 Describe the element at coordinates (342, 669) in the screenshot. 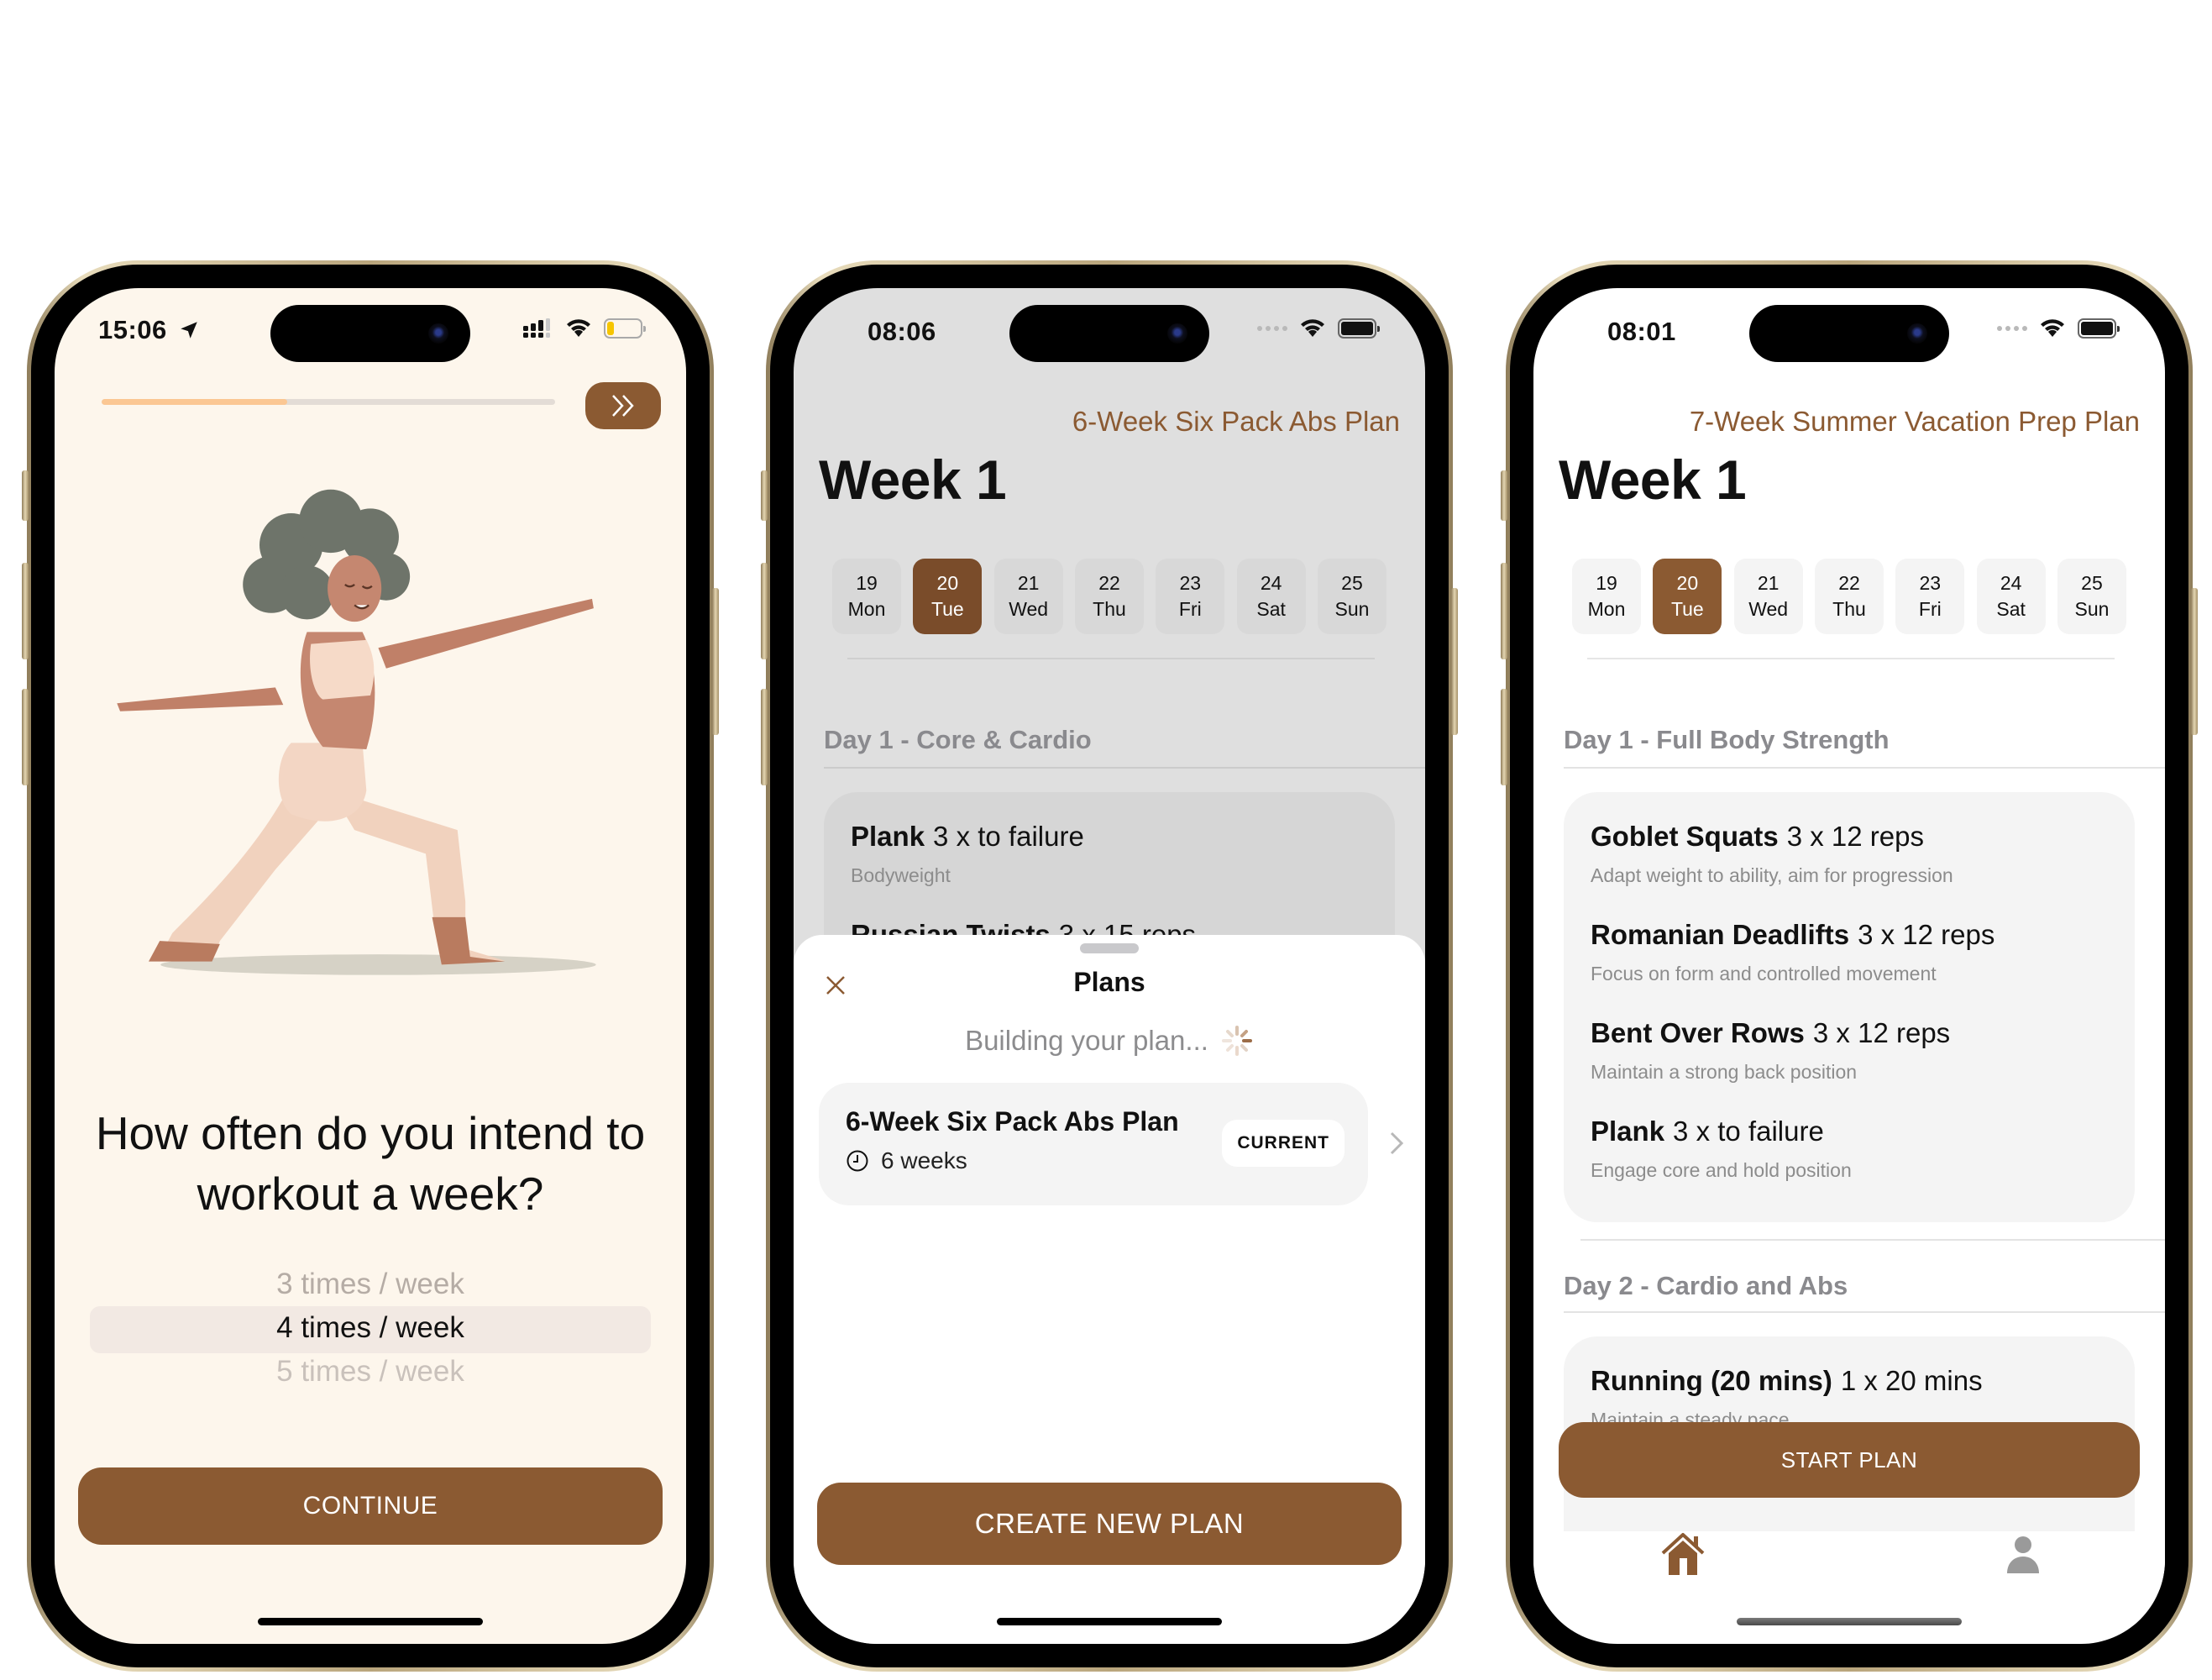

I see `sports-top` at that location.